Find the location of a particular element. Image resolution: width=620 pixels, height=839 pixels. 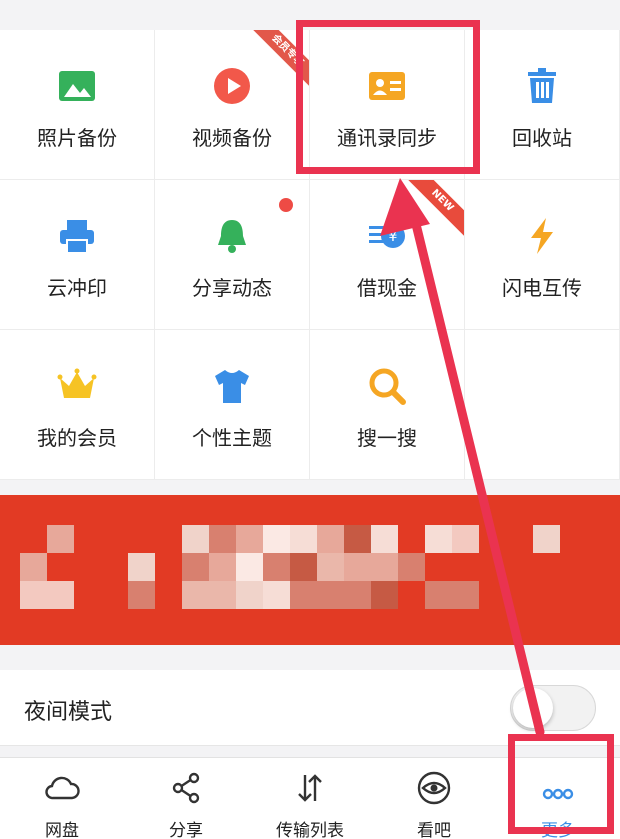

new-badge: NEW is located at coordinates (432, 211).